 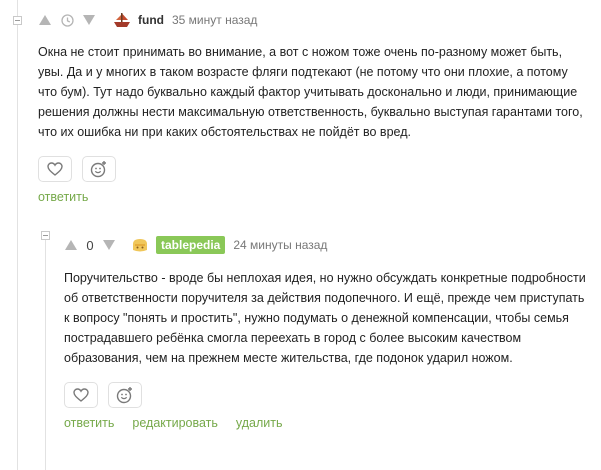 What do you see at coordinates (122, 20) in the screenshot?
I see `user-avatar-ship-icon` at bounding box center [122, 20].